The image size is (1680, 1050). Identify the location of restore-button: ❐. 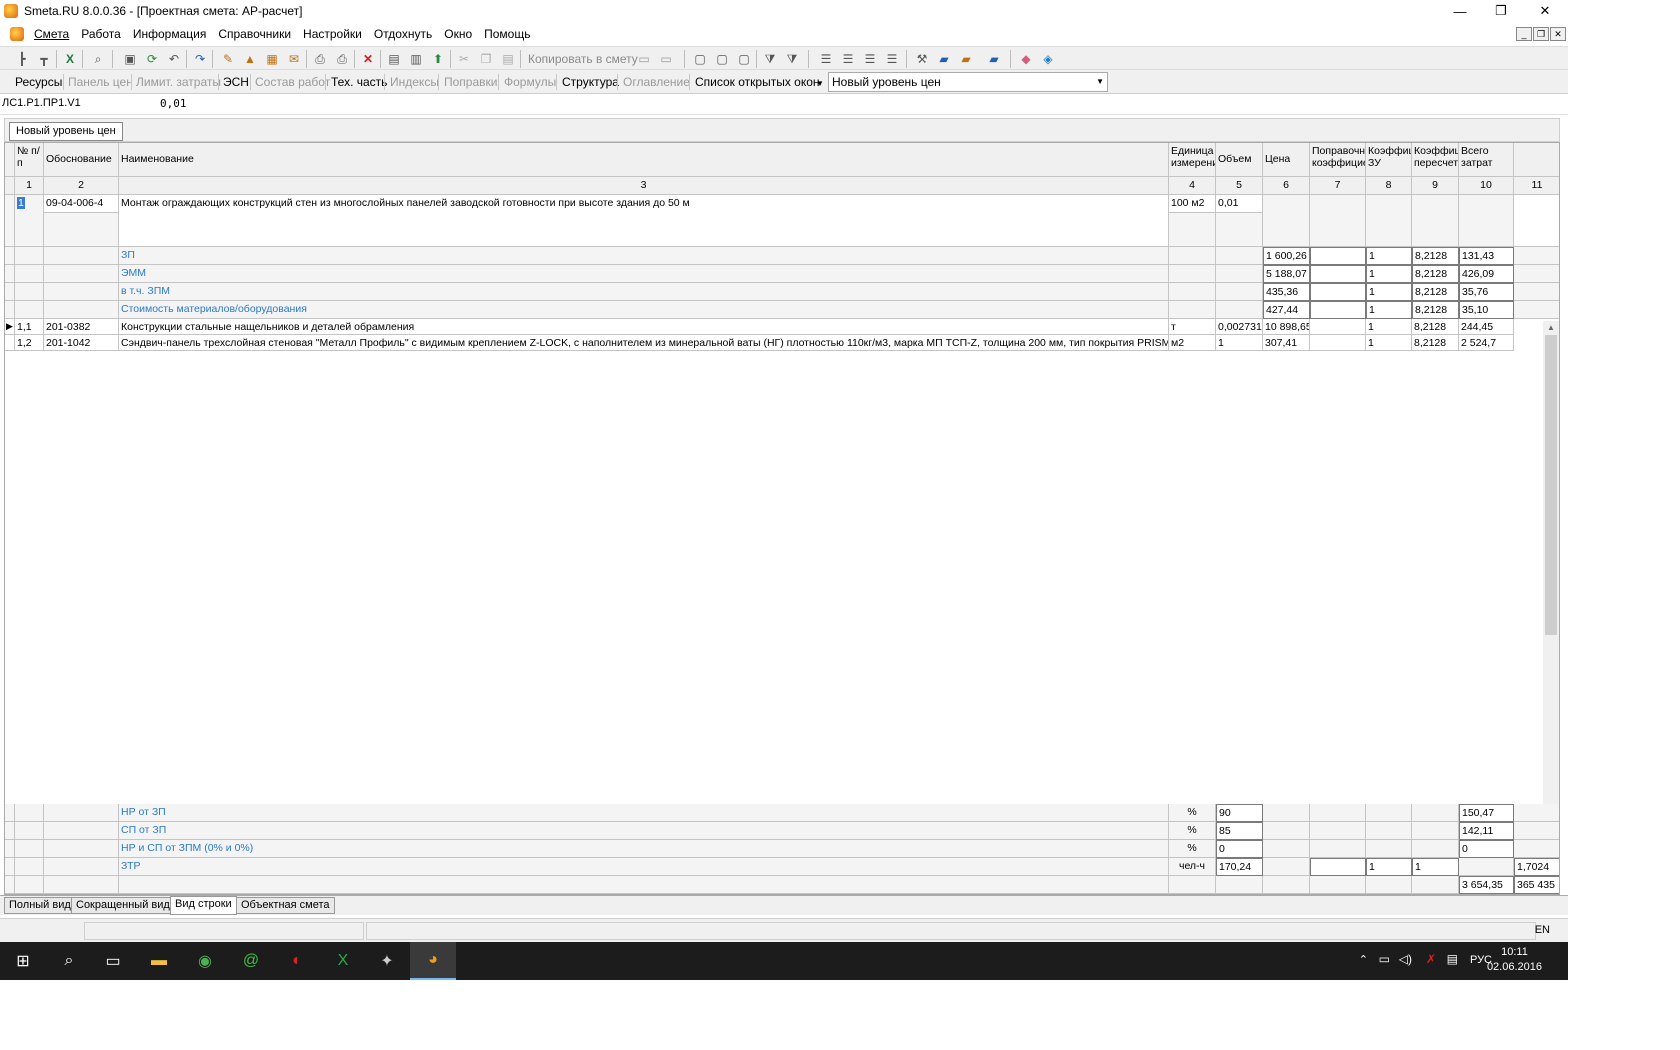
(1501, 11).